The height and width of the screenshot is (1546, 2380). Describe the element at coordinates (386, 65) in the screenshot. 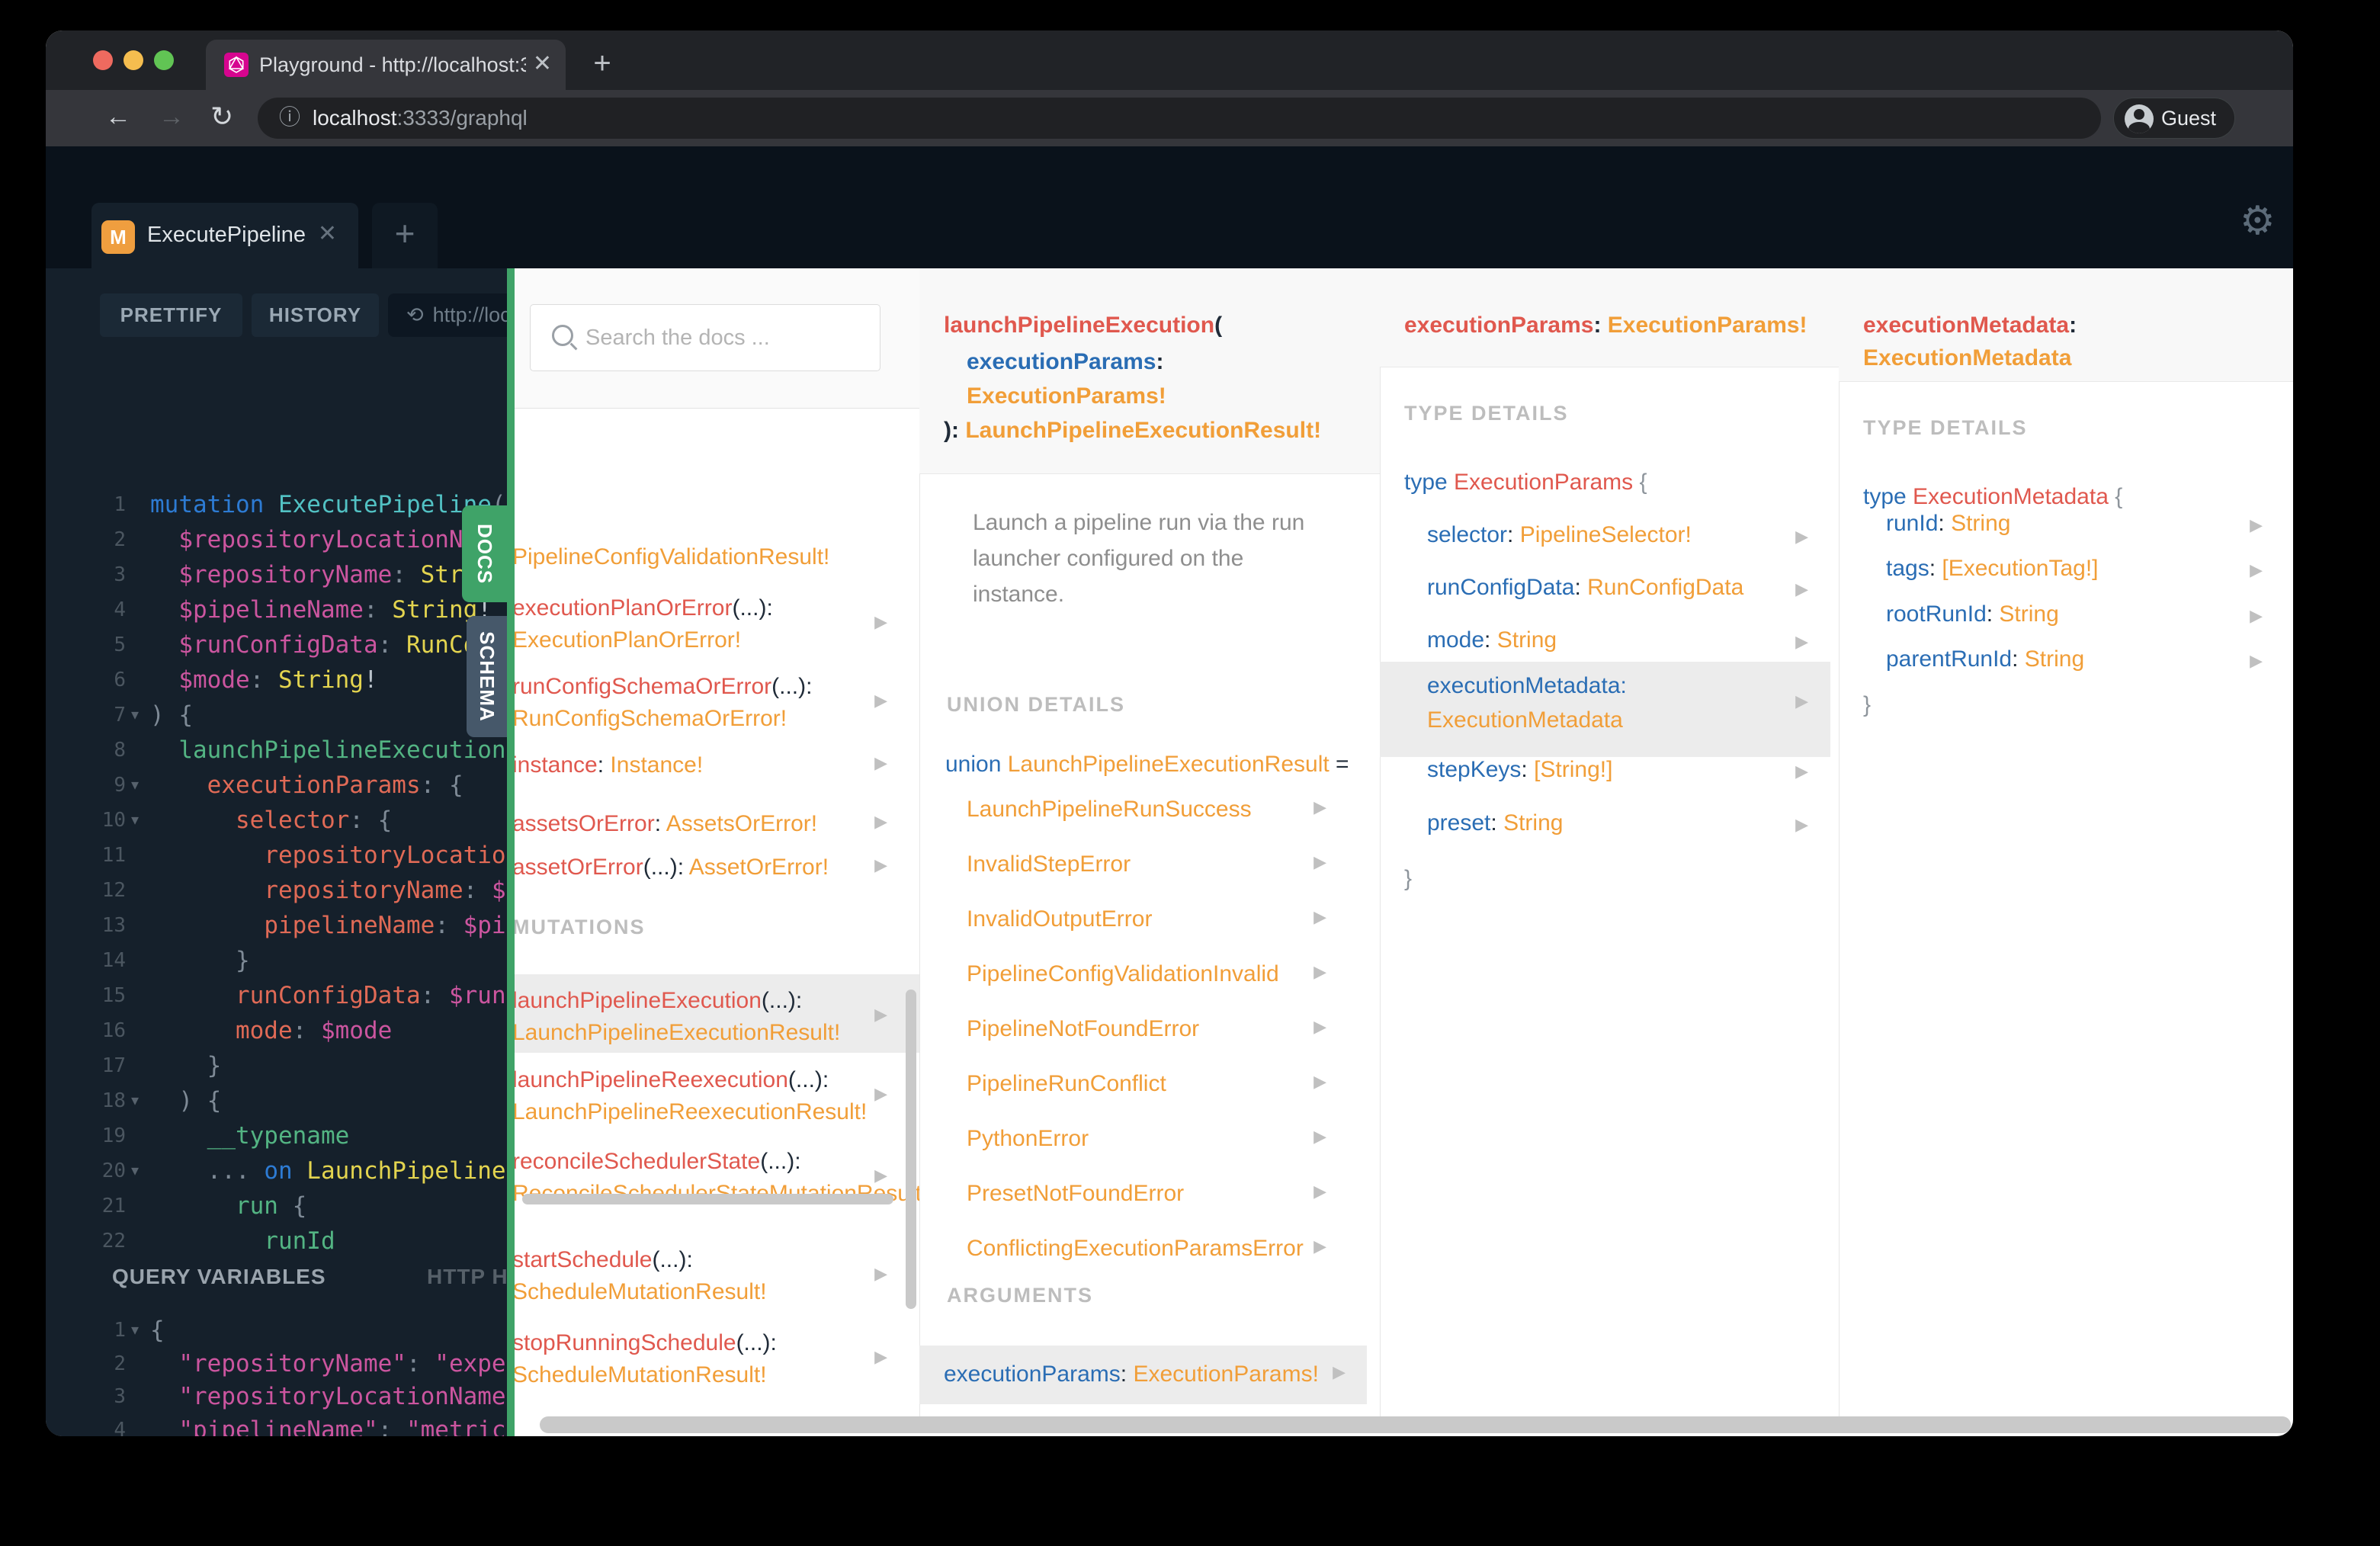

I see `browser-tab: Playground - http://localhost:3 ✕` at that location.